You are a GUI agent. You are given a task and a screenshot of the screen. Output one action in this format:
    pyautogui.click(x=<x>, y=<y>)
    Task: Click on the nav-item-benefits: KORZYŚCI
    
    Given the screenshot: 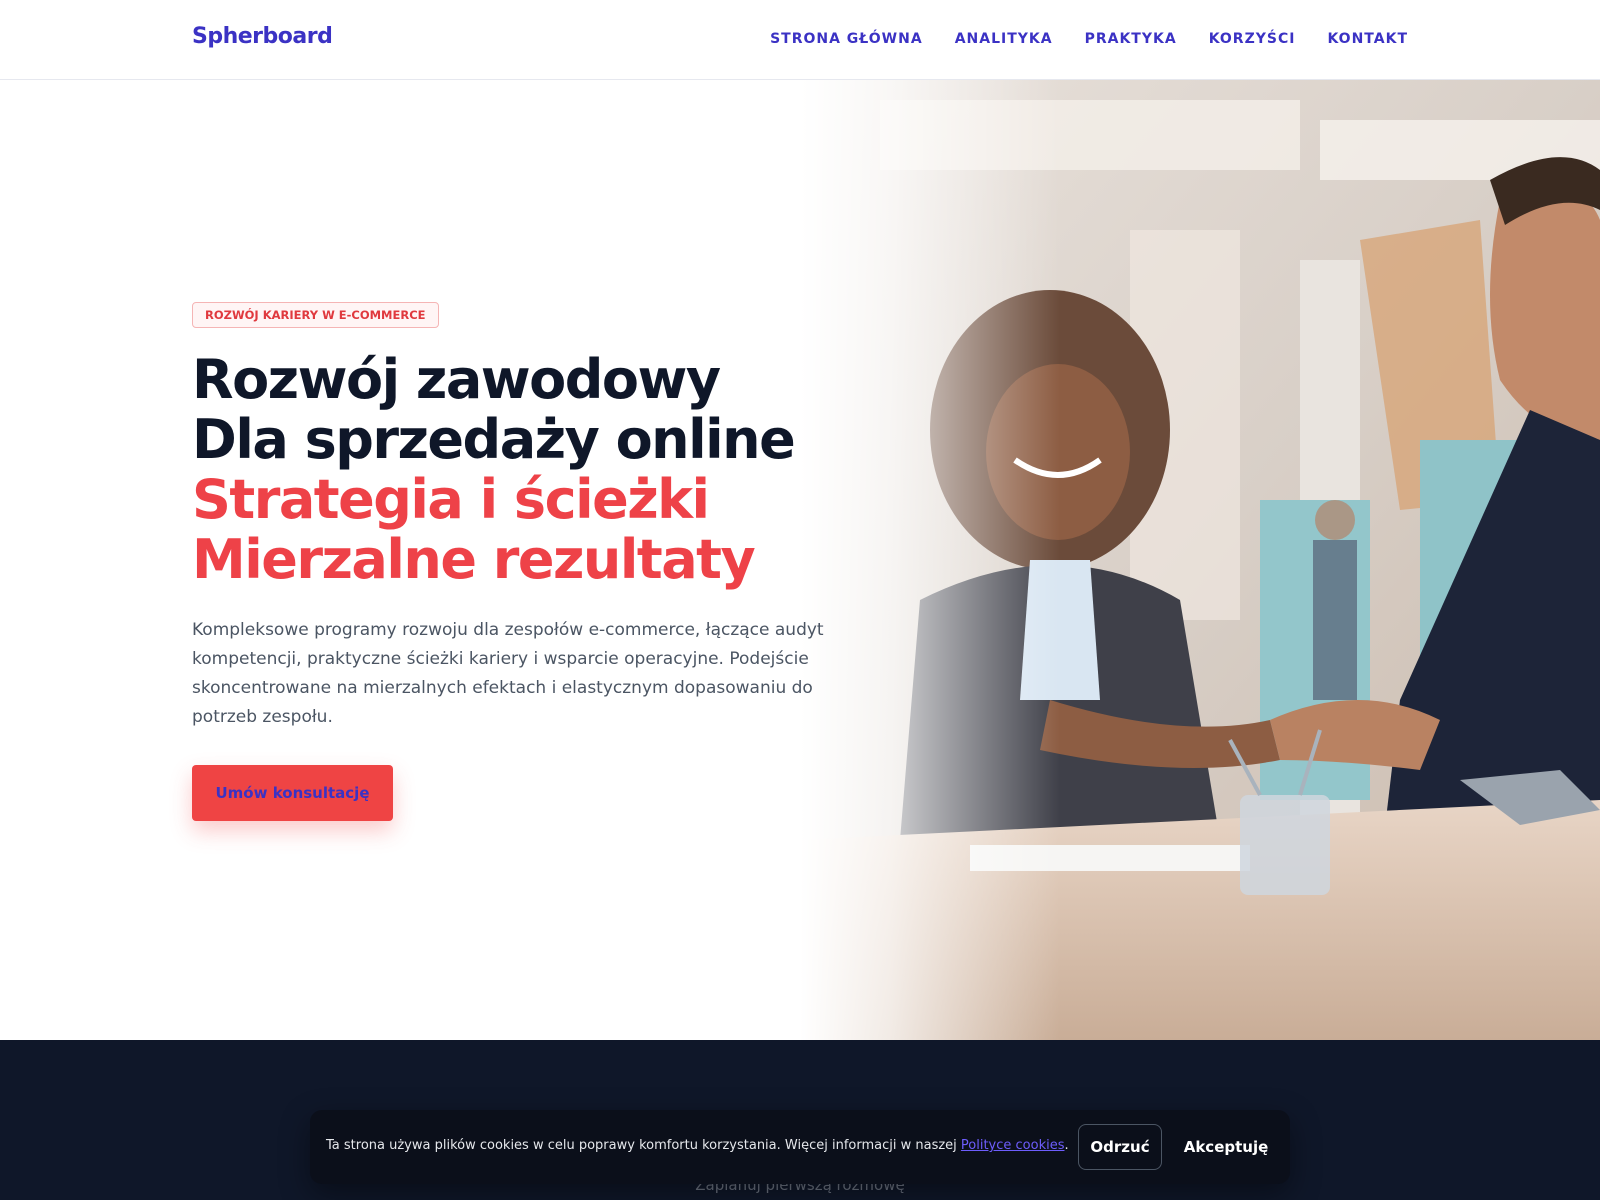 What is the action you would take?
    pyautogui.click(x=1252, y=39)
    